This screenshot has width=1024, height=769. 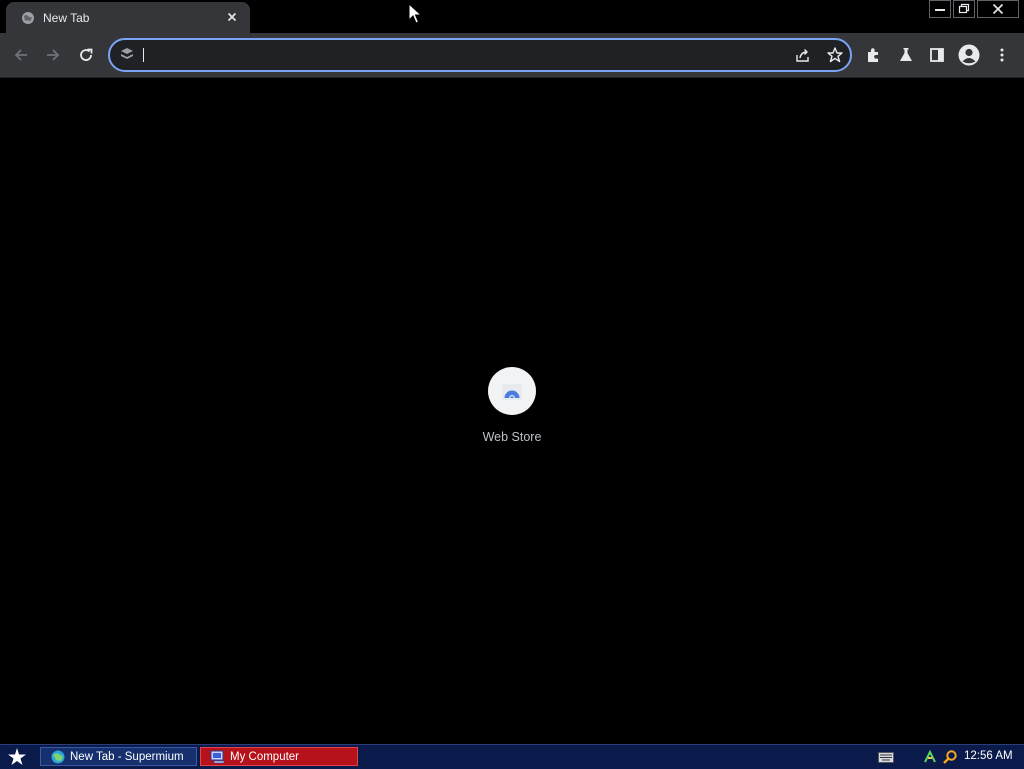 What do you see at coordinates (232, 17) in the screenshot?
I see `close-tab-icon` at bounding box center [232, 17].